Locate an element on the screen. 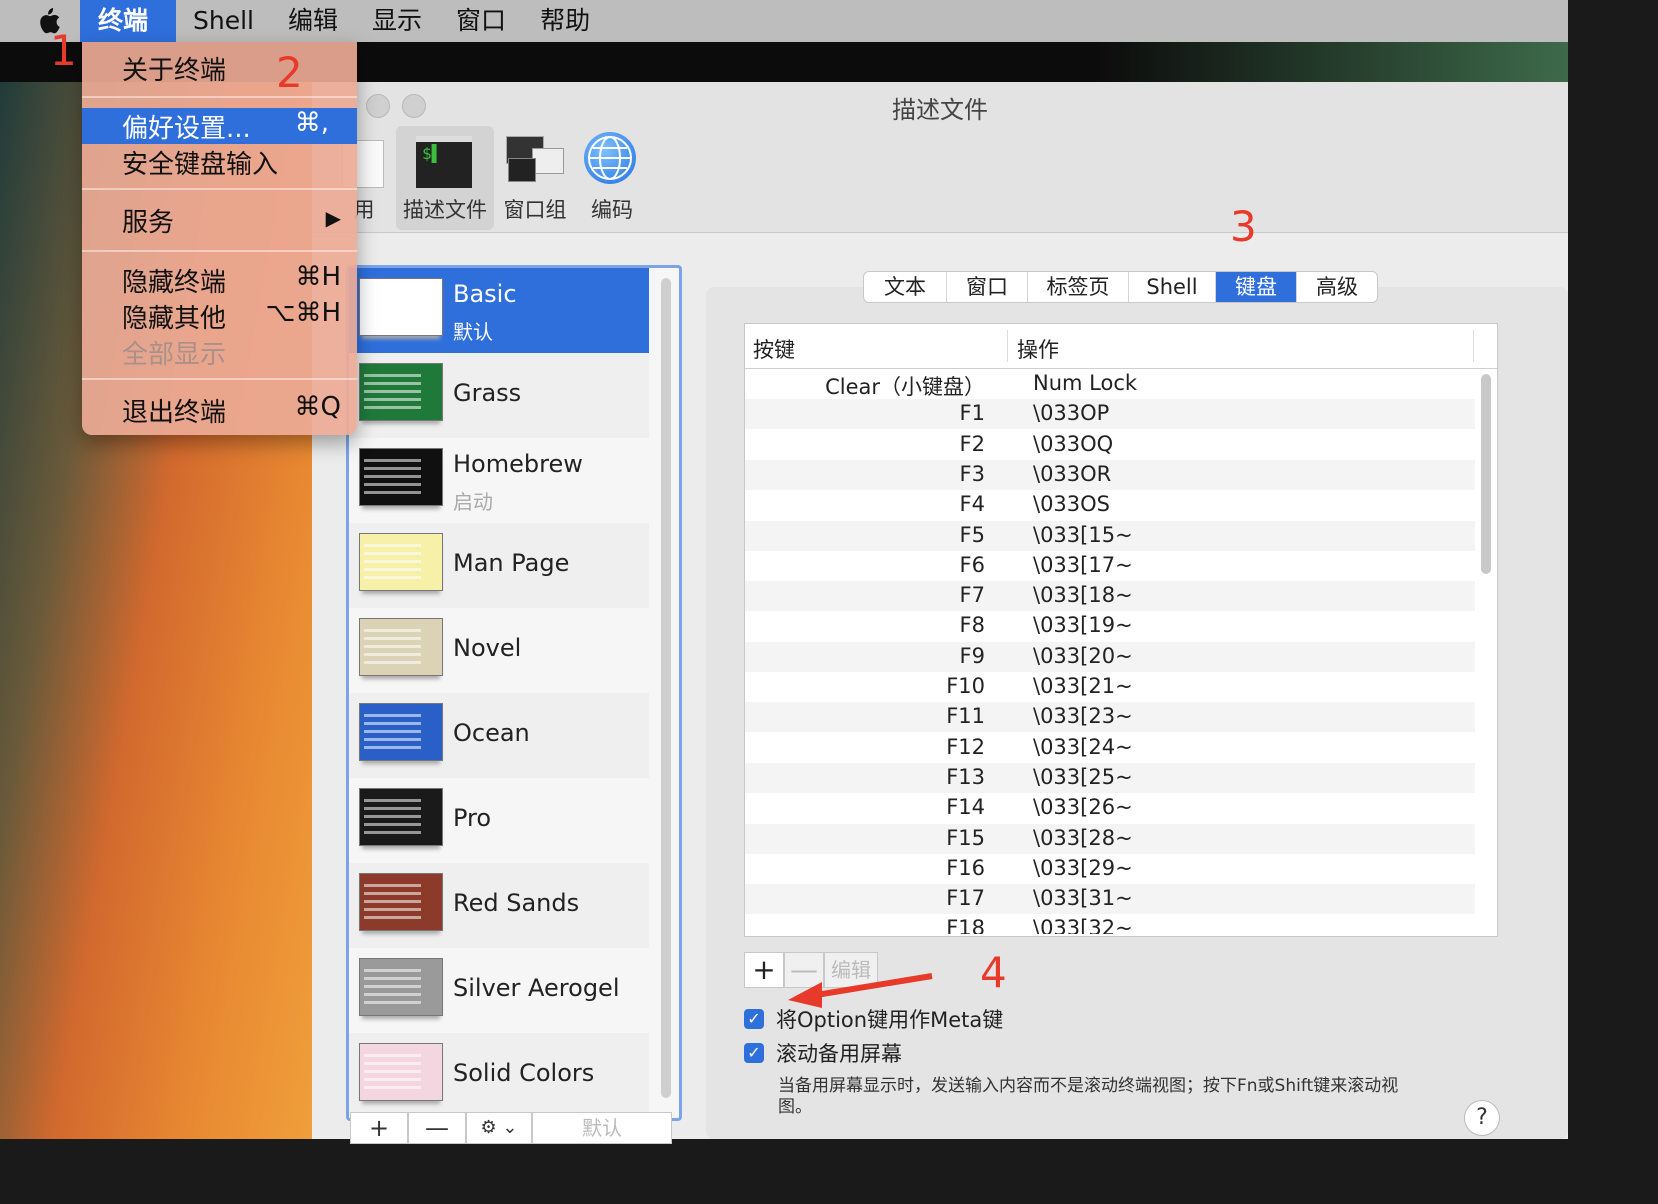 Image resolution: width=1658 pixels, height=1204 pixels. profile-name: Solid Colors is located at coordinates (524, 1073).